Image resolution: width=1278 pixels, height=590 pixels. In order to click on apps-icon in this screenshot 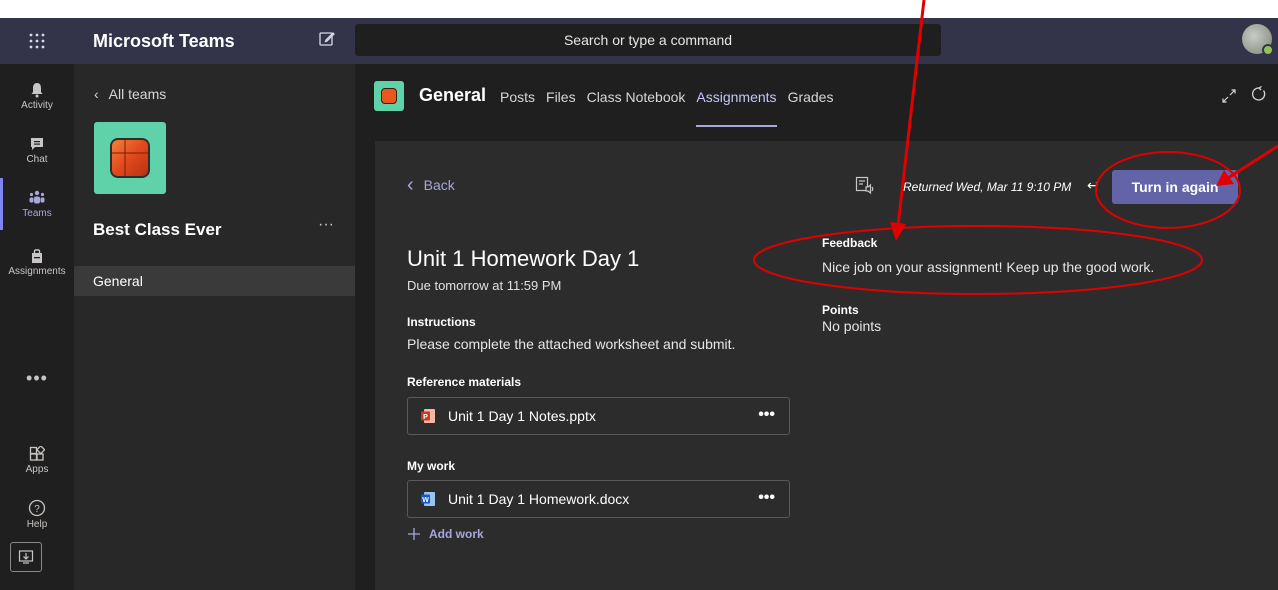, I will do `click(37, 453)`.